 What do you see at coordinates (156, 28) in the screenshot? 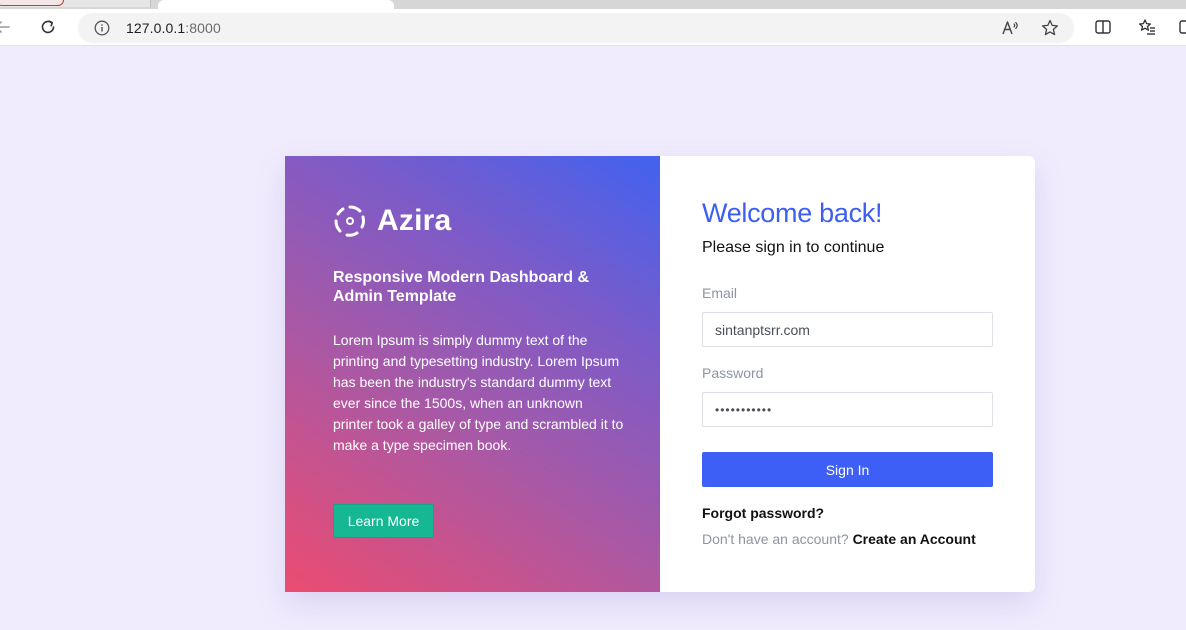
I see `url-host: 127.0.0.1` at bounding box center [156, 28].